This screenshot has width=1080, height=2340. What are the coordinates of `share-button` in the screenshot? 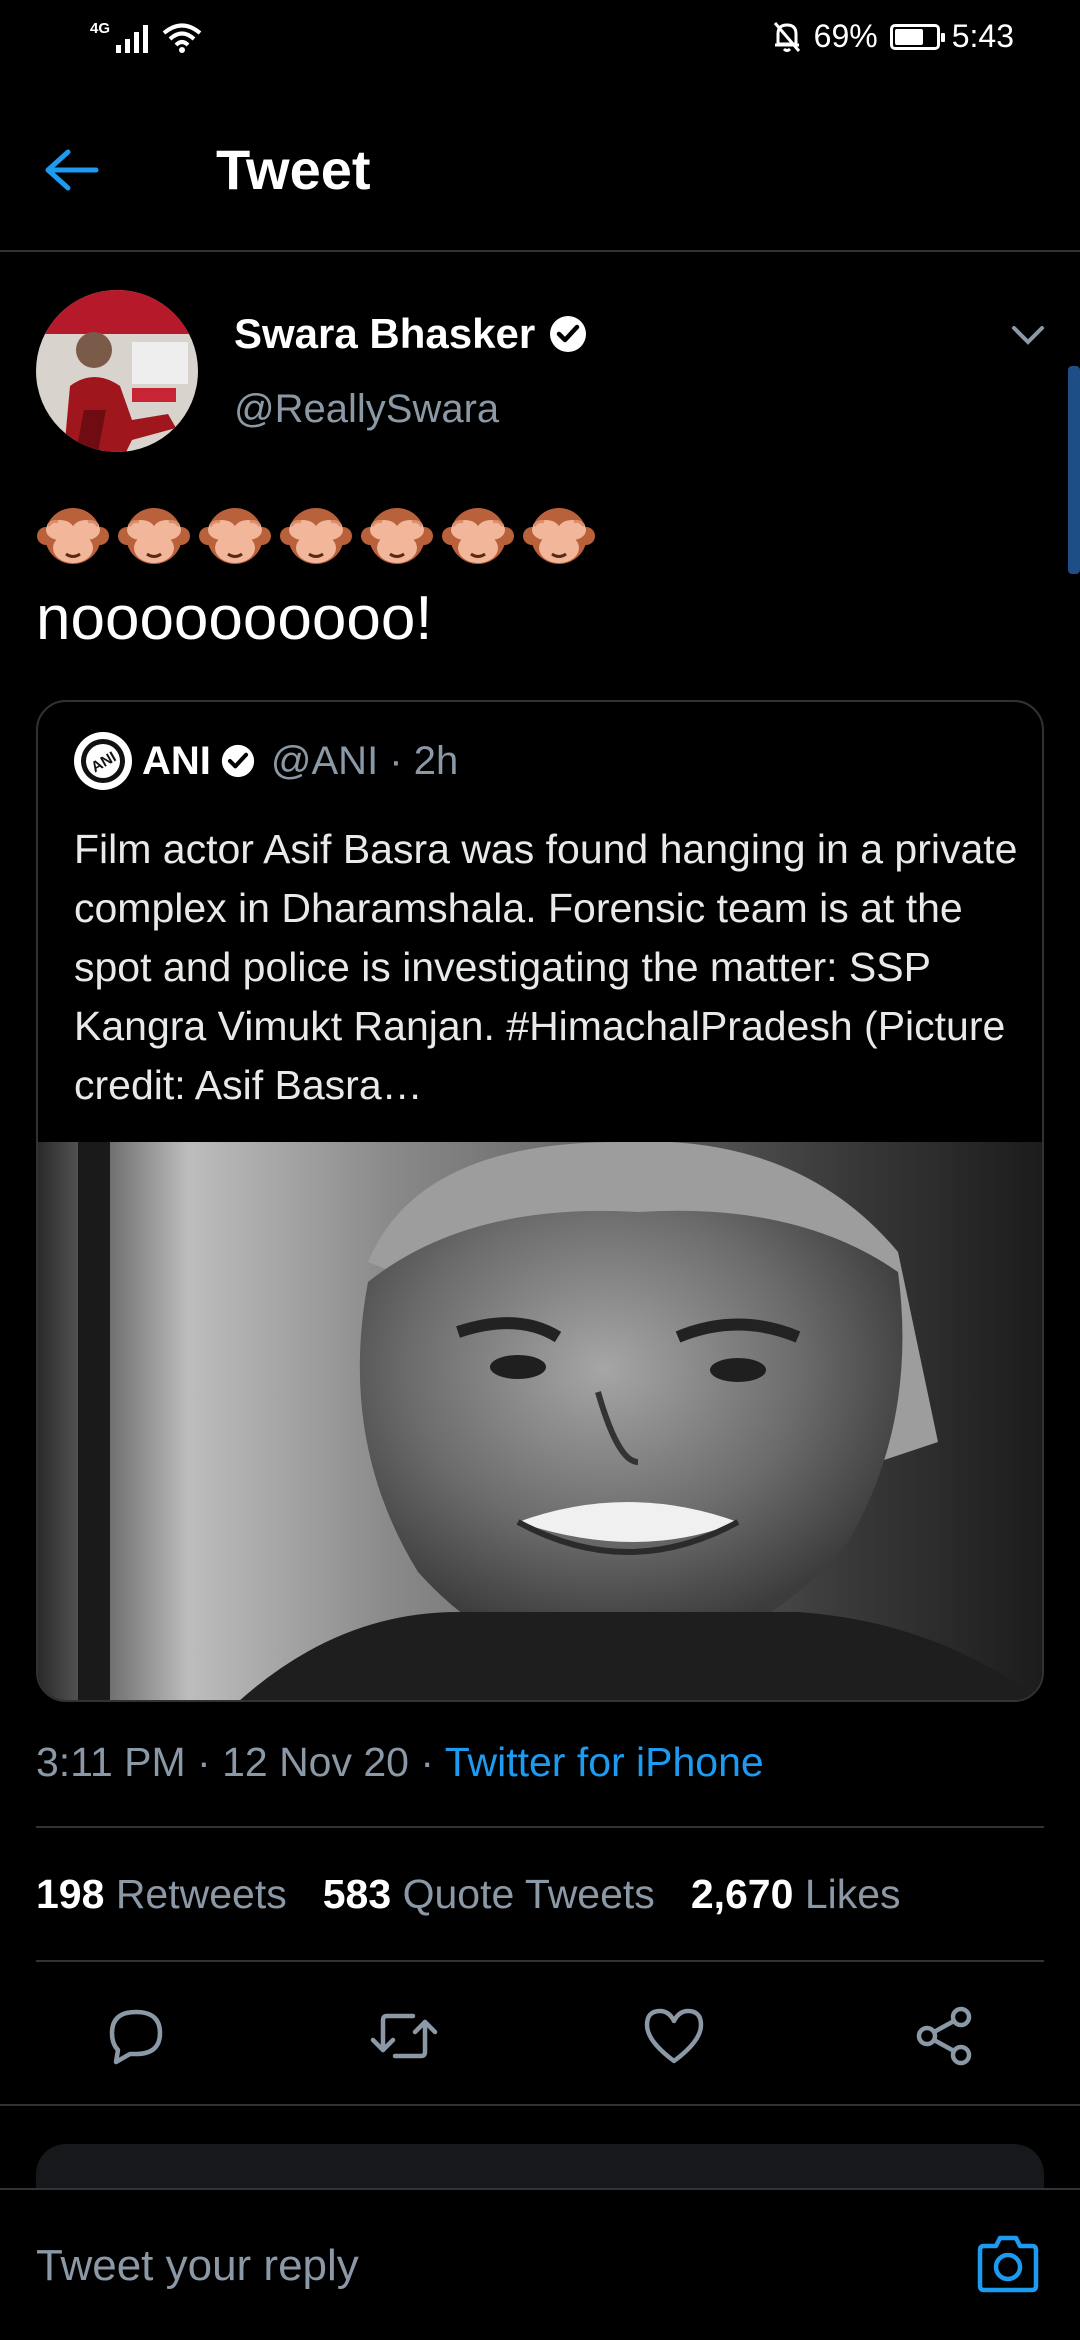 It's located at (944, 2036).